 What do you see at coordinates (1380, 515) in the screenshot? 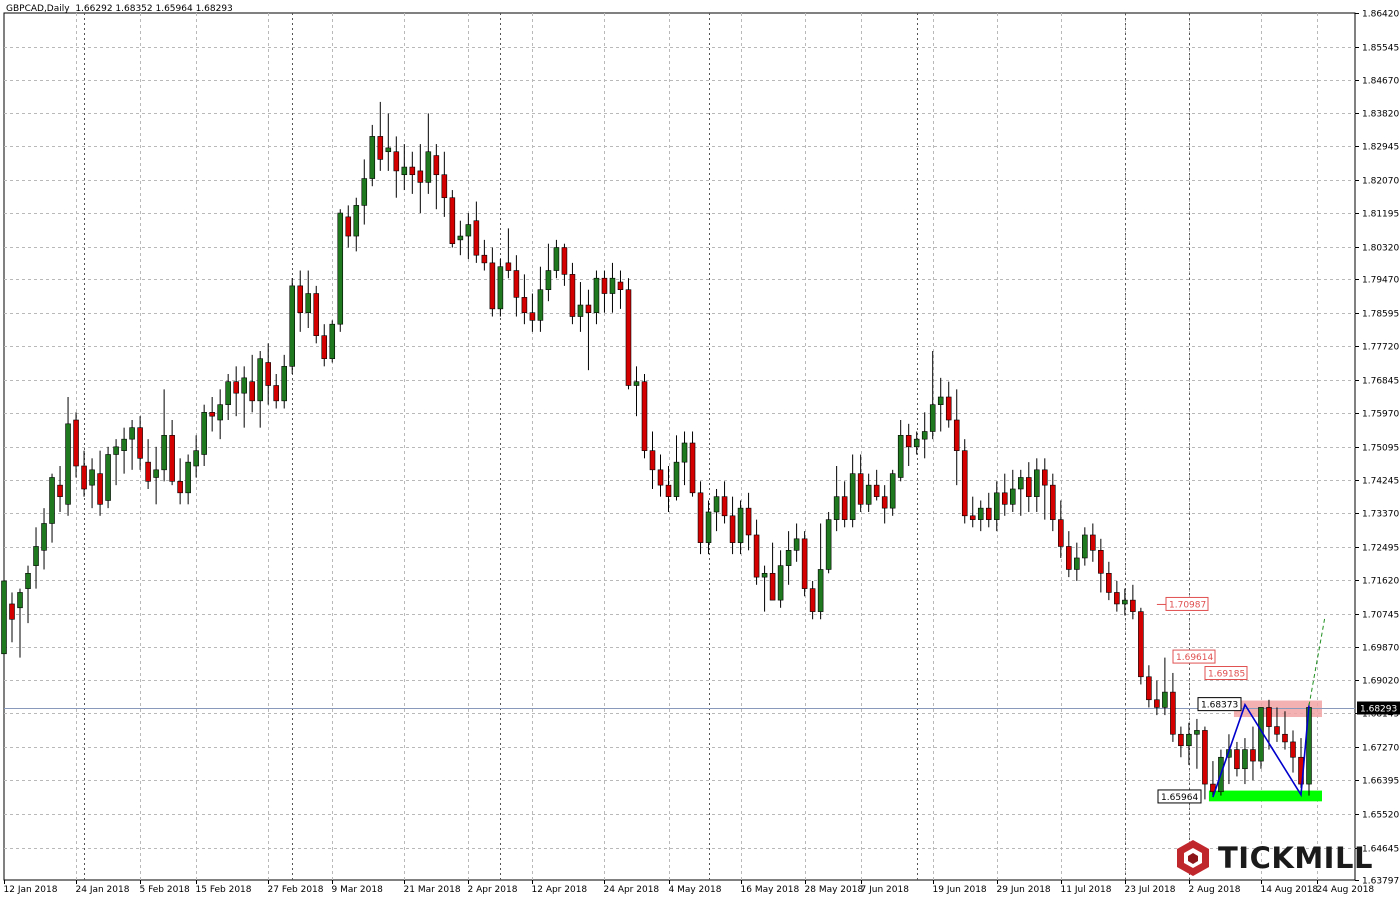
I see `y-tick-label: 1.73370` at bounding box center [1380, 515].